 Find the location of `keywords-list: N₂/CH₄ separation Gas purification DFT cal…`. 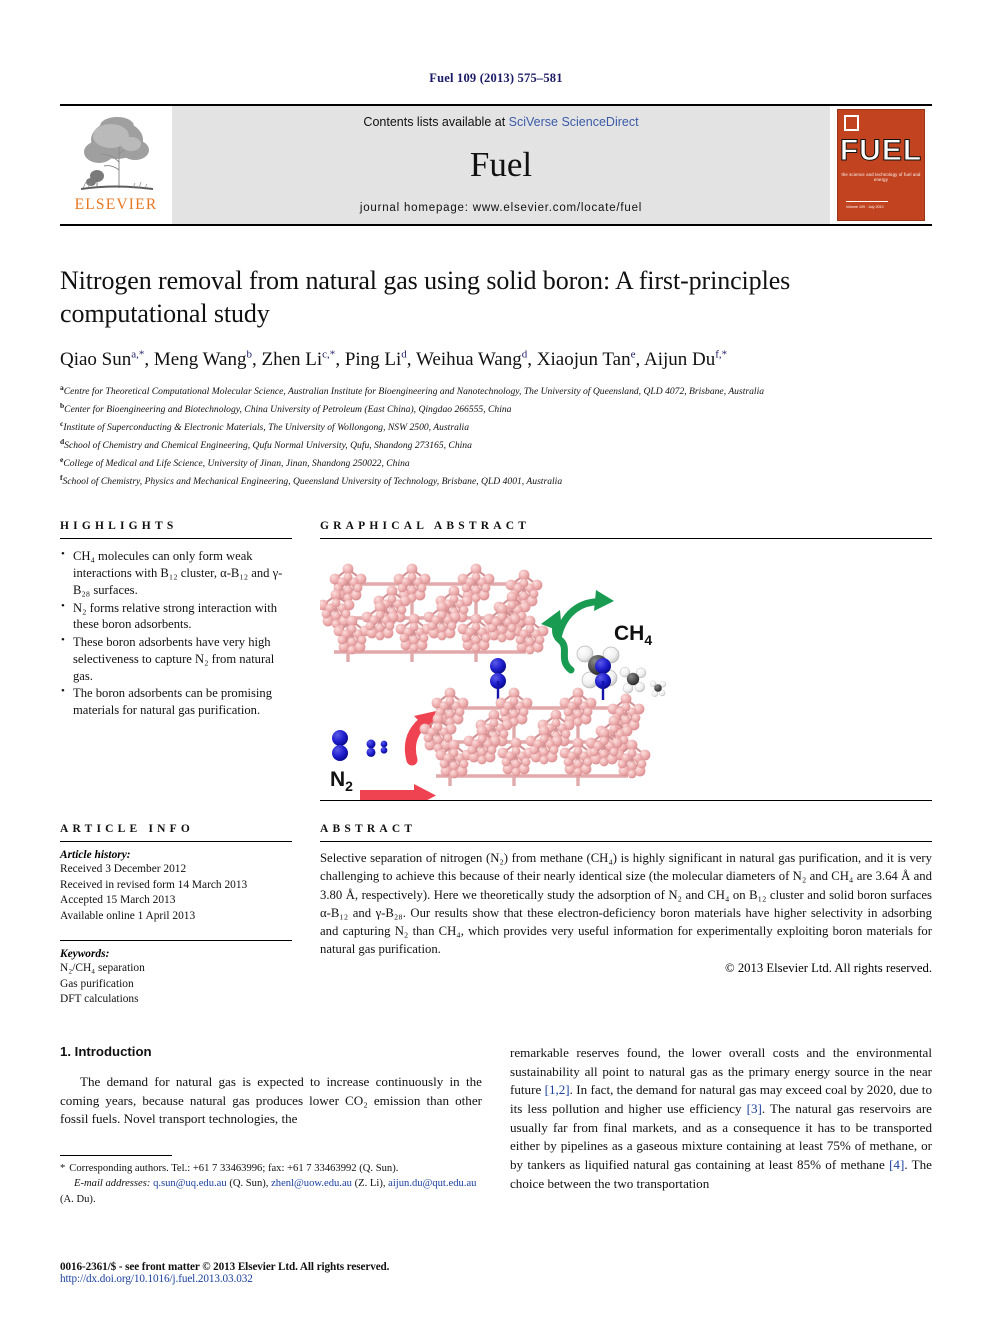

keywords-list: N₂/CH₄ separation Gas purification DFT cal… is located at coordinates (176, 984).